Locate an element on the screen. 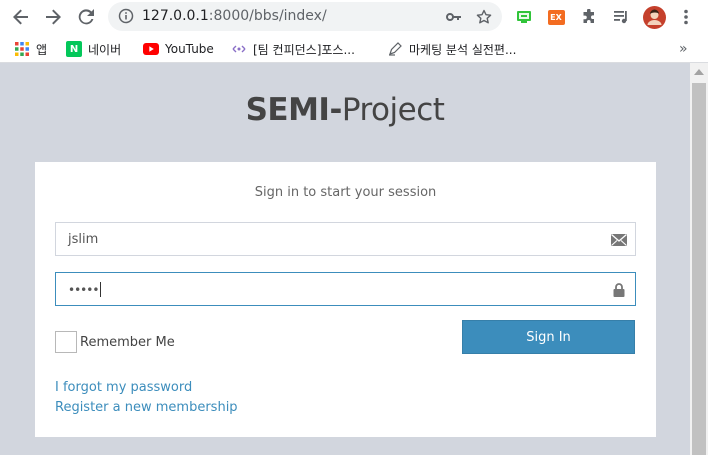 This screenshot has height=455, width=708. reload-icon is located at coordinates (86, 17).